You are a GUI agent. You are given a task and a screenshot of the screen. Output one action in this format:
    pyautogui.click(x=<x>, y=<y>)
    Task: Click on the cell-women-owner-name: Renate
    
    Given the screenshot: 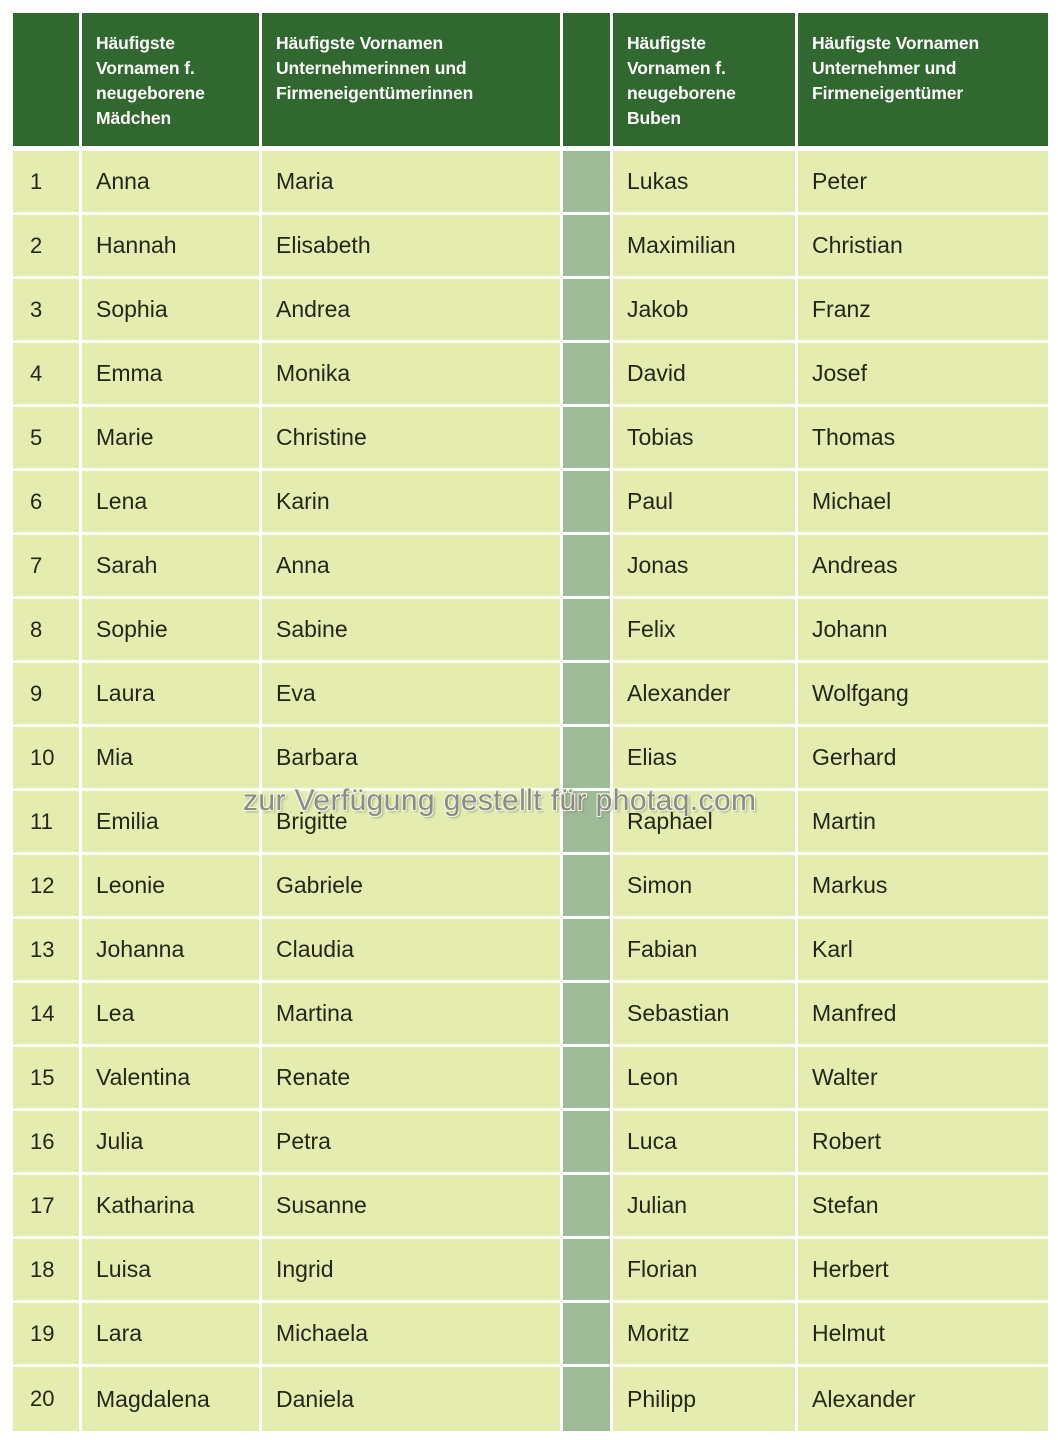 What is the action you would take?
    pyautogui.click(x=412, y=1079)
    